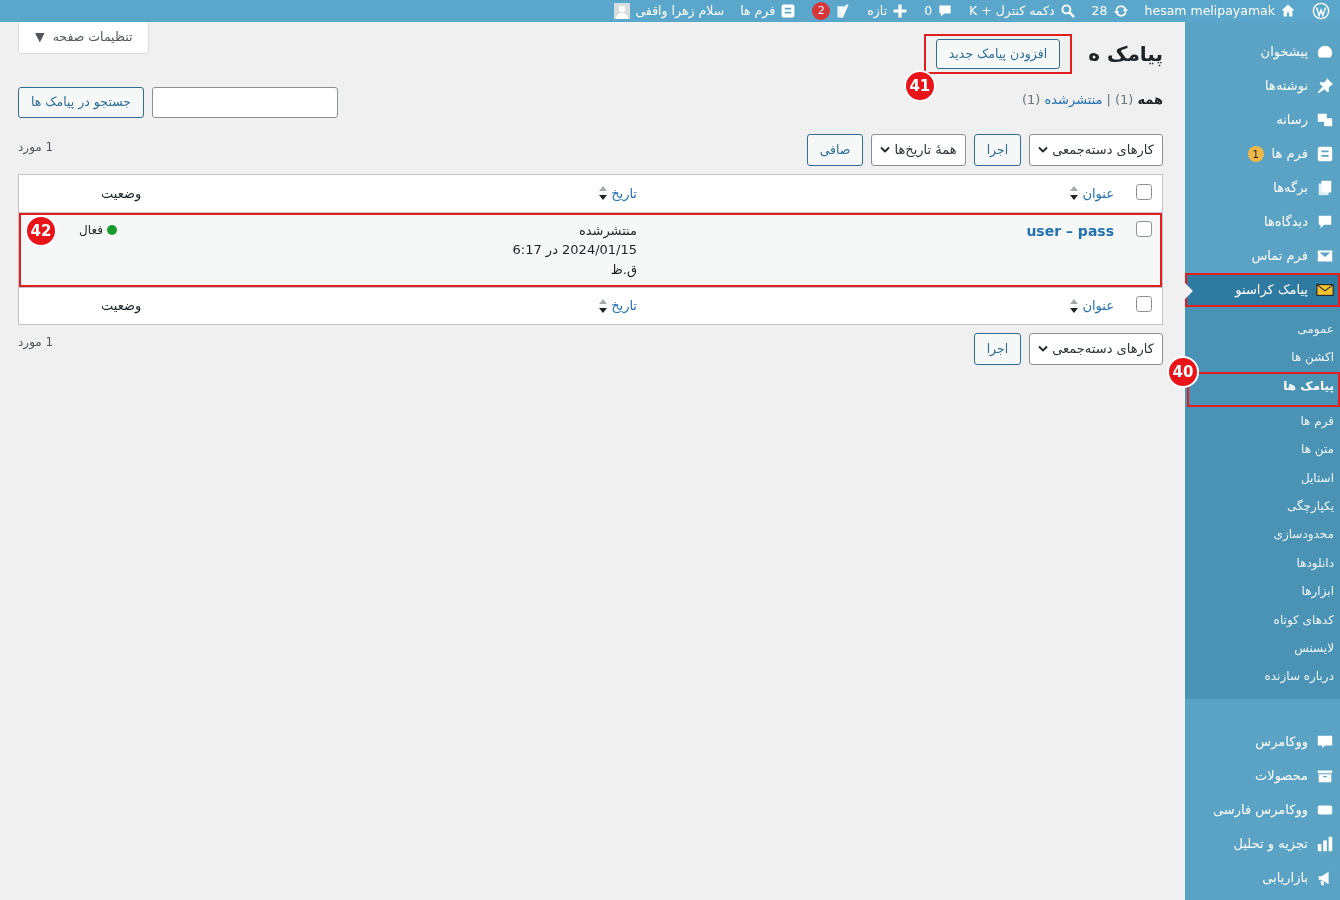 Image resolution: width=1340 pixels, height=900 pixels. Describe the element at coordinates (1255, 154) in the screenshot. I see `count-badge: 1` at that location.